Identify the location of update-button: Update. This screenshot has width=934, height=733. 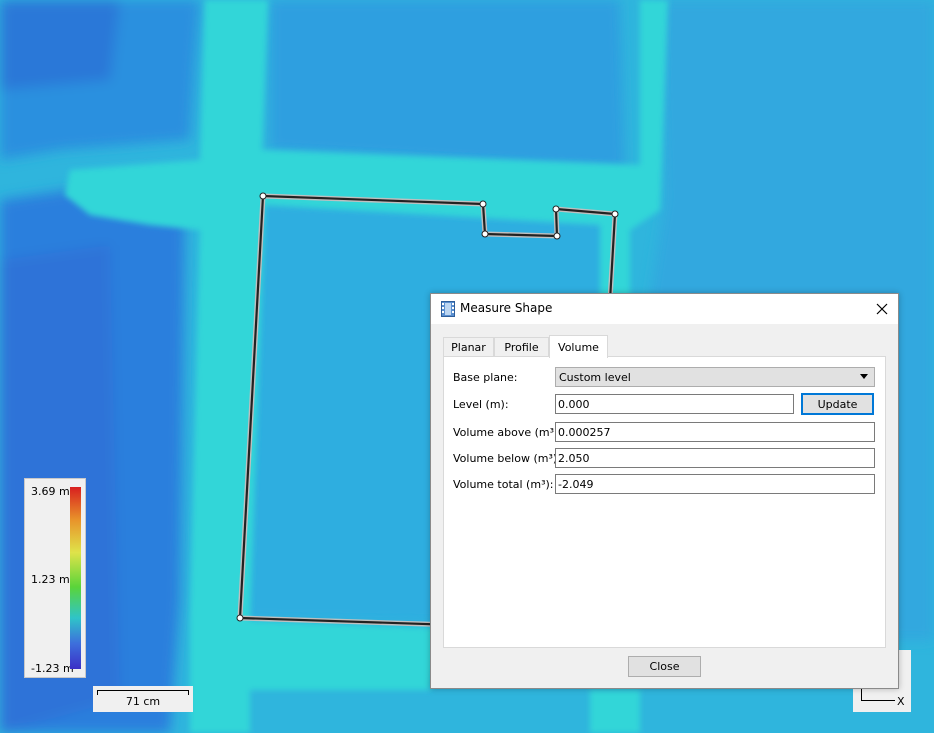
(837, 404).